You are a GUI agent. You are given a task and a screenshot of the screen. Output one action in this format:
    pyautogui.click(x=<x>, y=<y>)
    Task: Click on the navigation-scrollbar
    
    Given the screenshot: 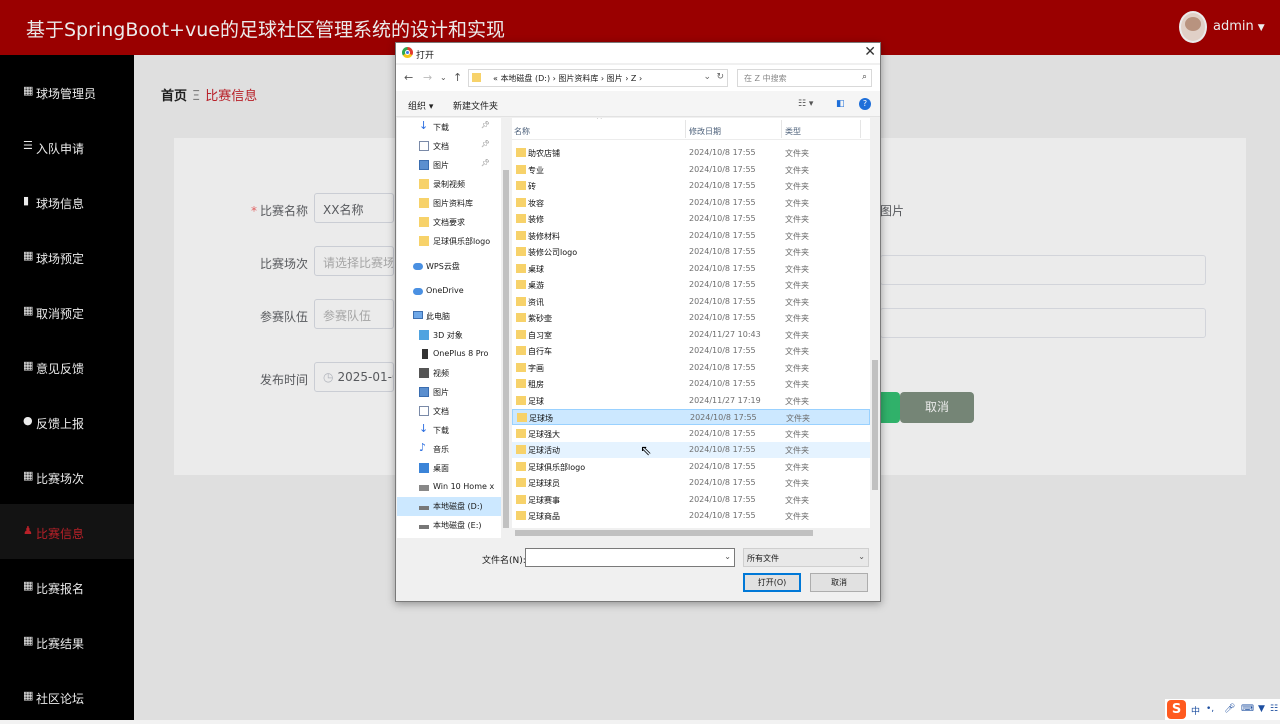 What is the action you would take?
    pyautogui.click(x=506, y=328)
    